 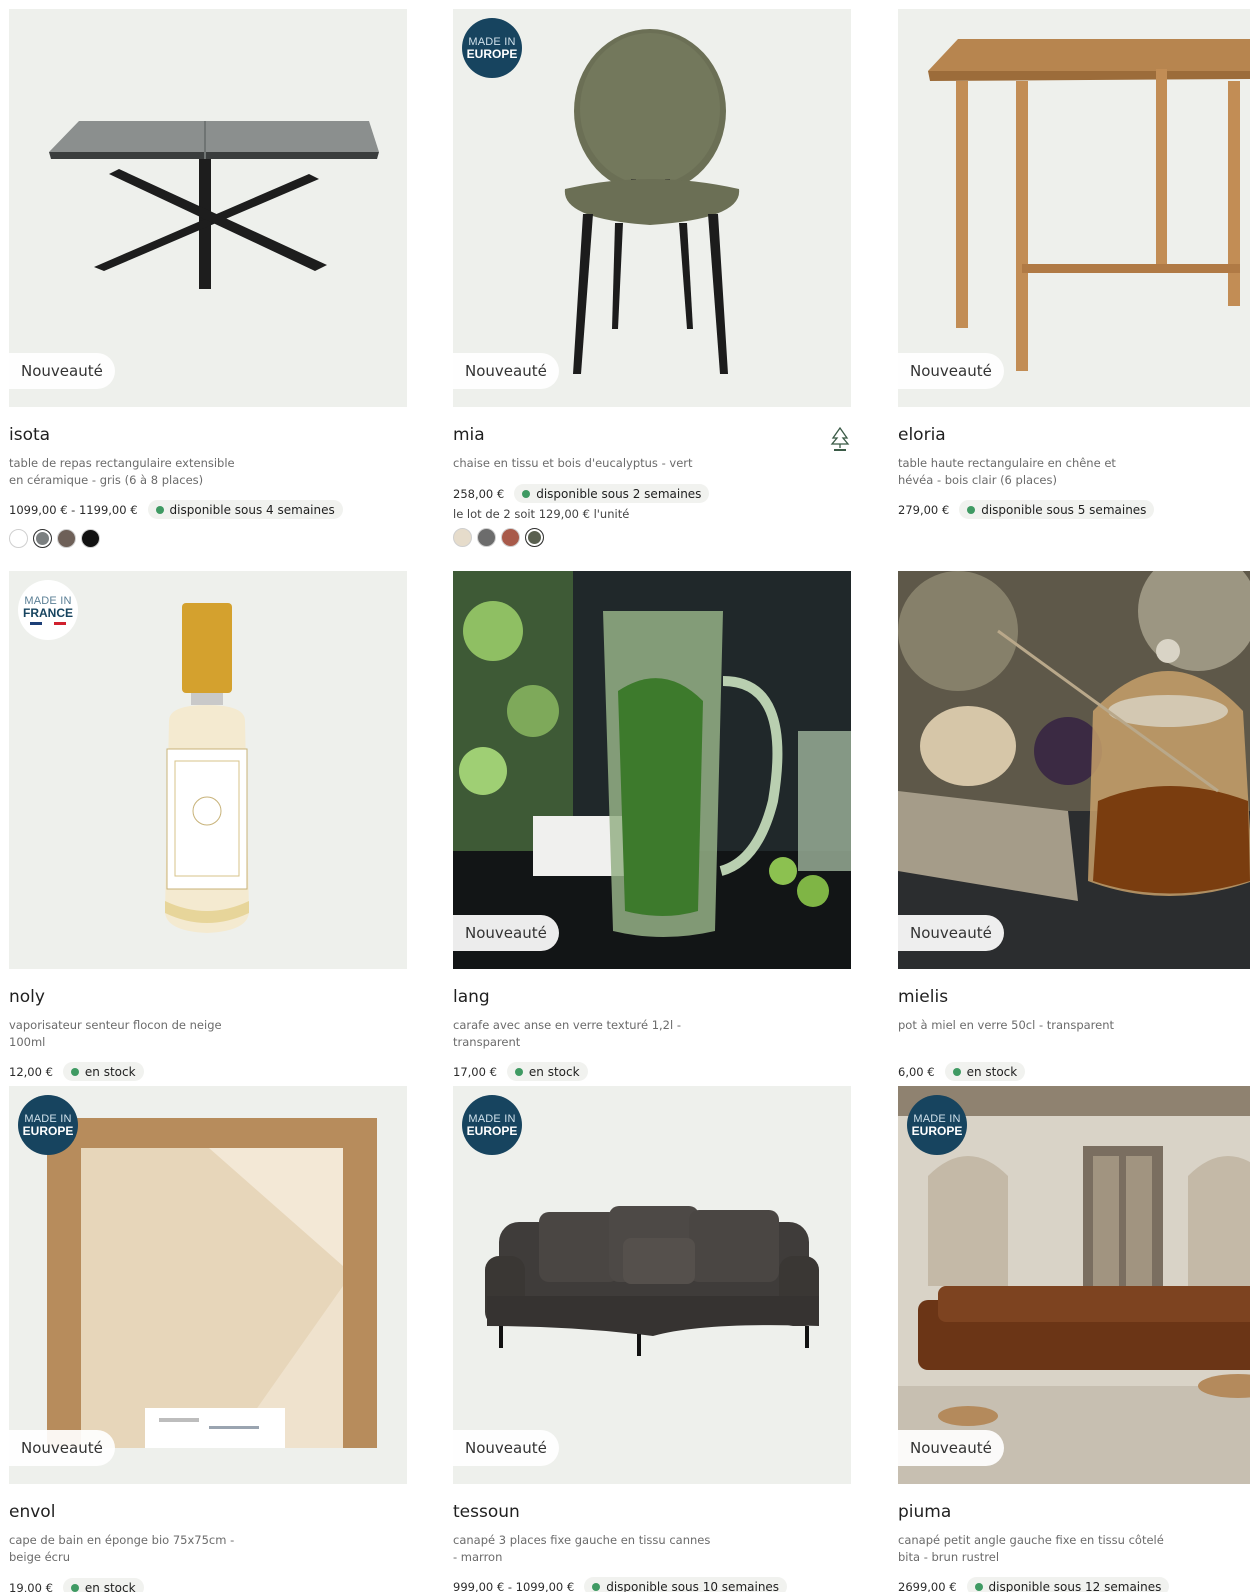 I want to click on product-description: pot à miel en verre 50cl - transparent, so click(x=1006, y=1025).